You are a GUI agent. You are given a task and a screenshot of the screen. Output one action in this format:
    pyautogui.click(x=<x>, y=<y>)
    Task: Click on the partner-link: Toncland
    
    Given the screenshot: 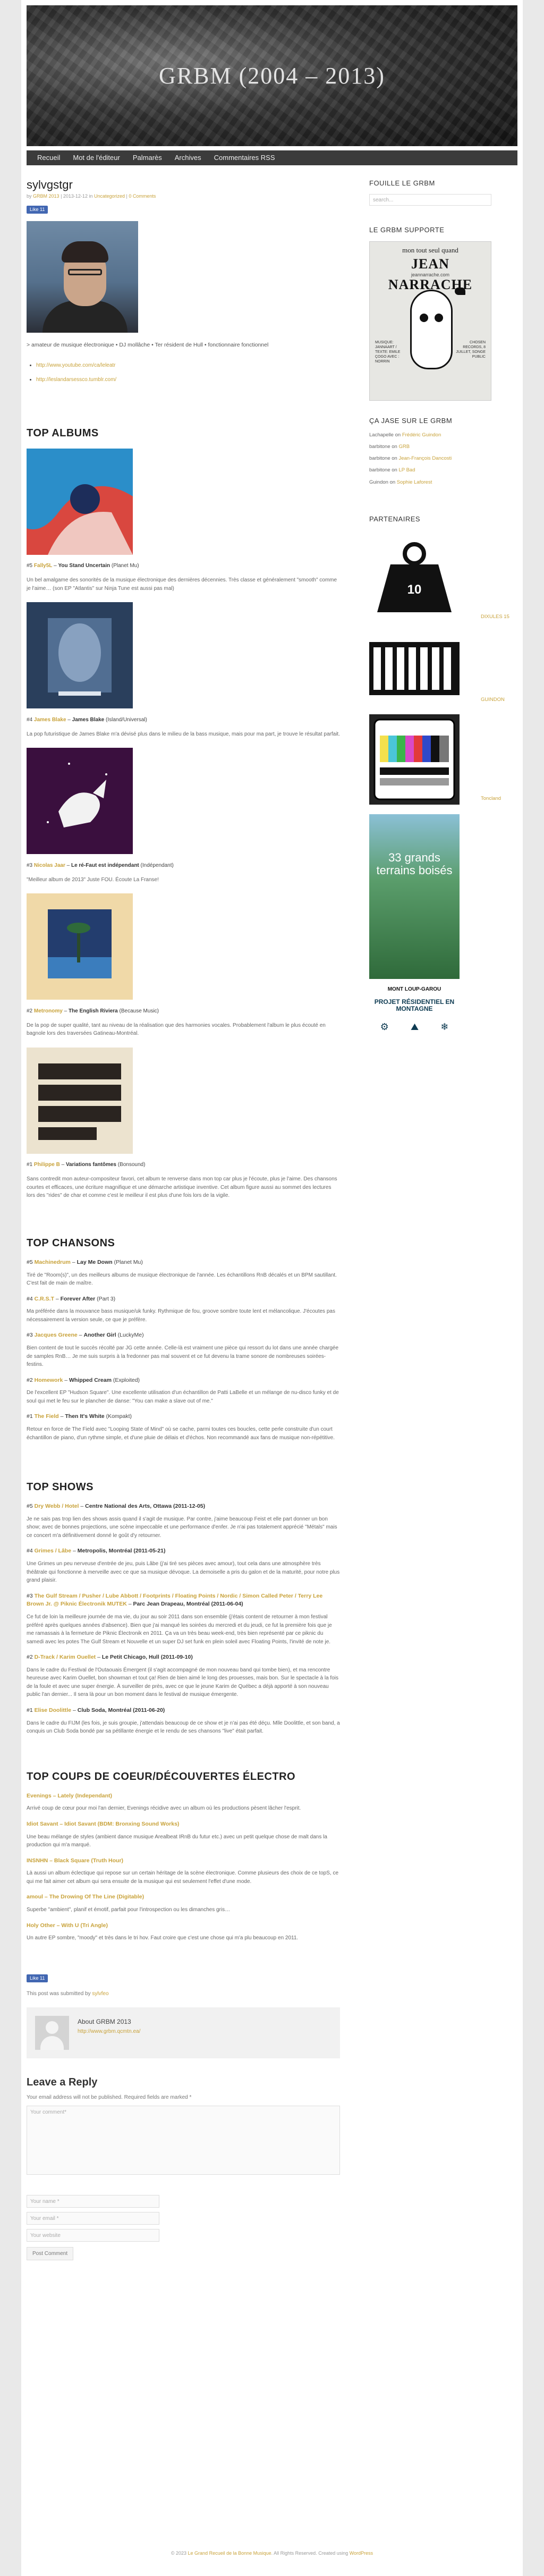 What is the action you would take?
    pyautogui.click(x=491, y=799)
    